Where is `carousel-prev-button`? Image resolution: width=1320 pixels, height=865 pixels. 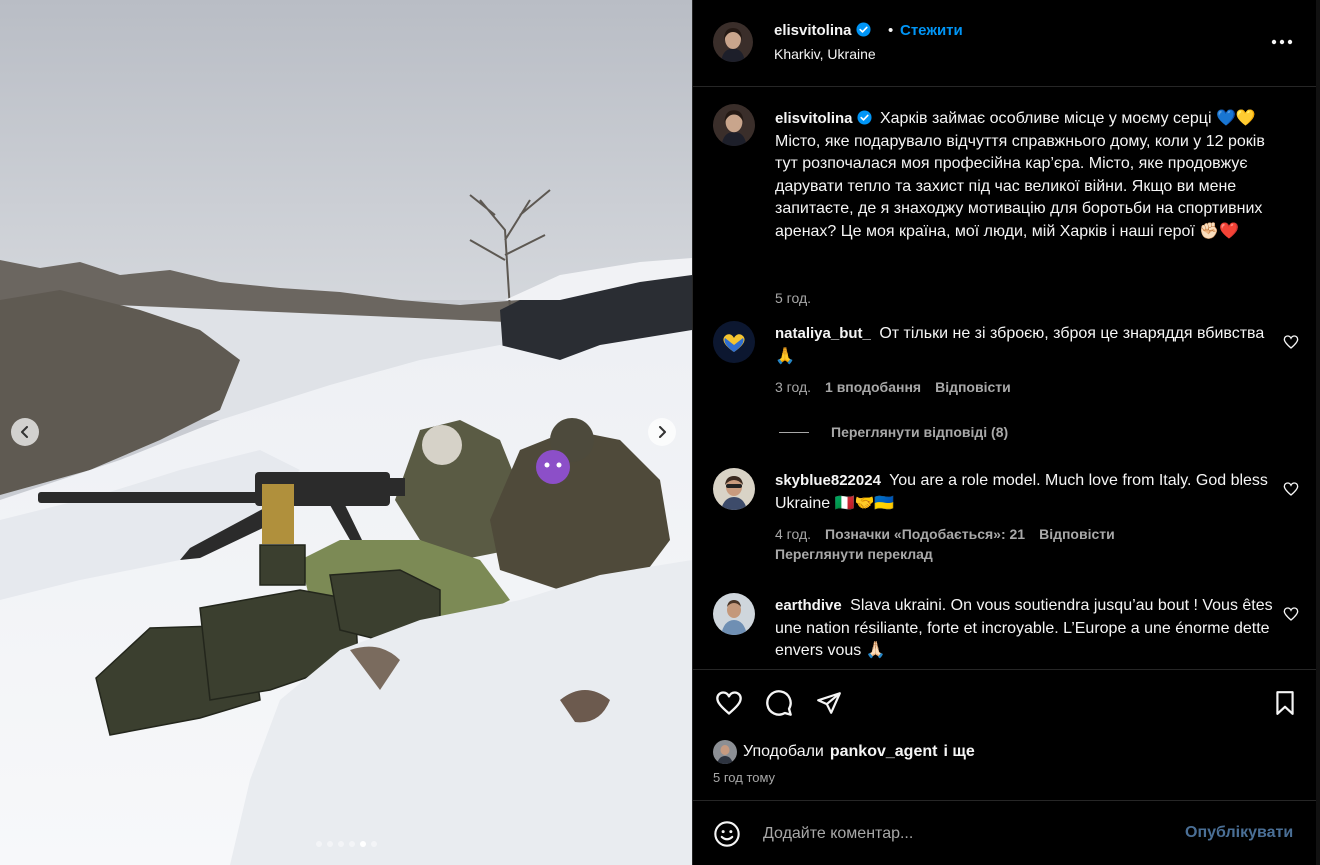
carousel-prev-button is located at coordinates (25, 432).